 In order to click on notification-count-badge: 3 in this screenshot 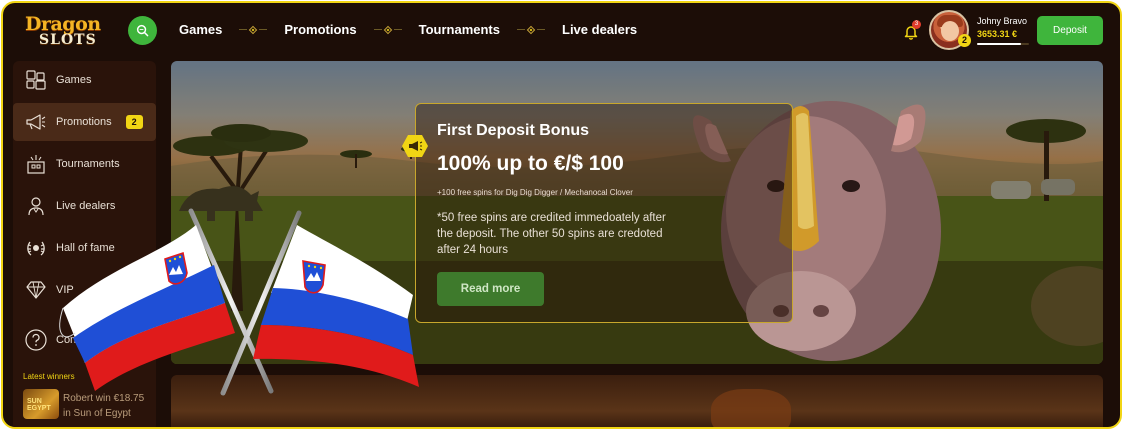, I will do `click(916, 24)`.